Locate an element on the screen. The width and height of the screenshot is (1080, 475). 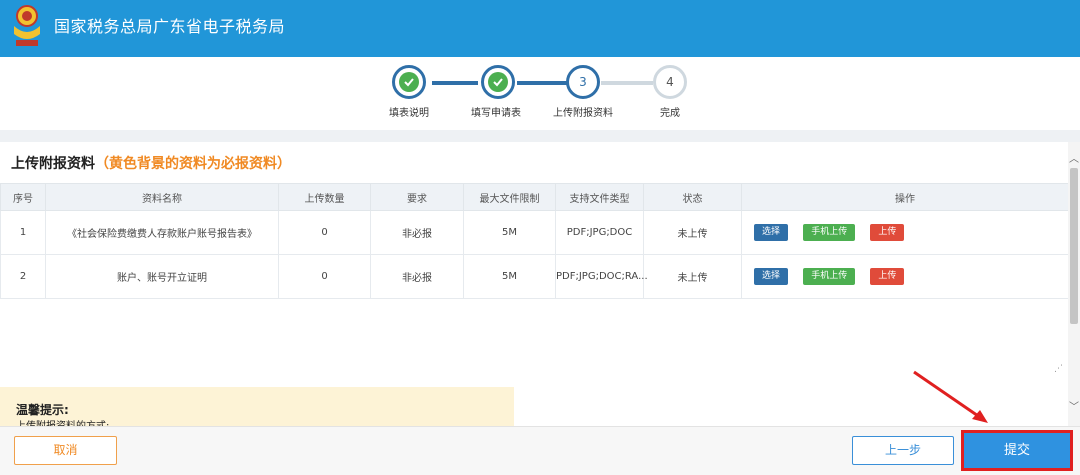
document-name: 账户、账号开立证明 is located at coordinates (162, 276).